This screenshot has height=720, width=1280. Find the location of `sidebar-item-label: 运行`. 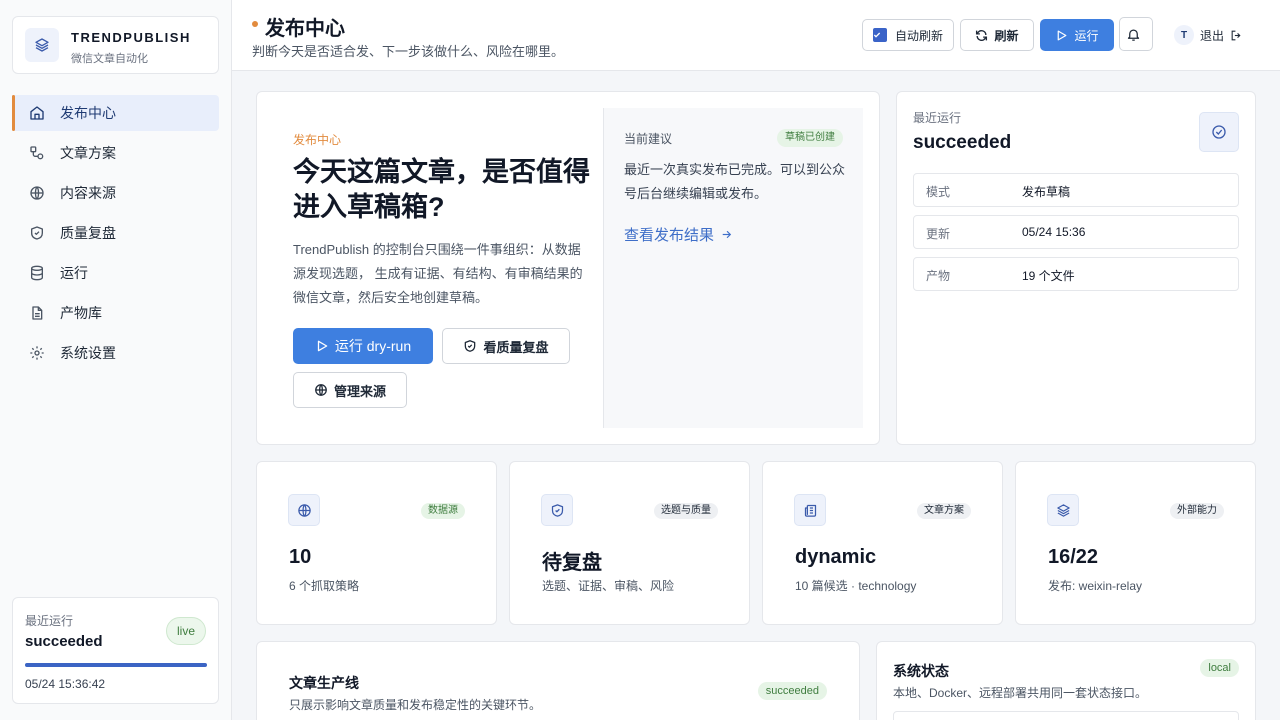

sidebar-item-label: 运行 is located at coordinates (74, 273).